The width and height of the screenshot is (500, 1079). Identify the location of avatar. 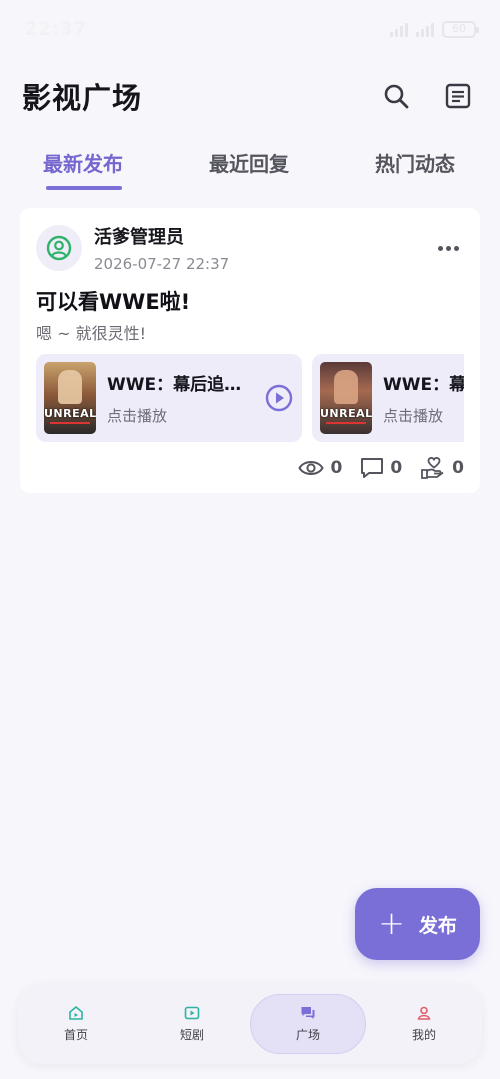
(59, 248).